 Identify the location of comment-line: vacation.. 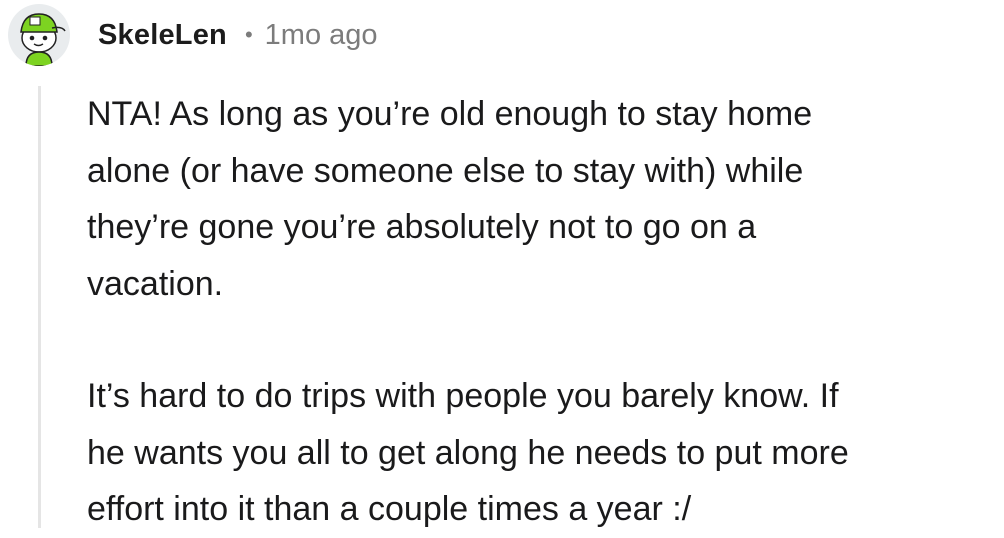
(155, 283).